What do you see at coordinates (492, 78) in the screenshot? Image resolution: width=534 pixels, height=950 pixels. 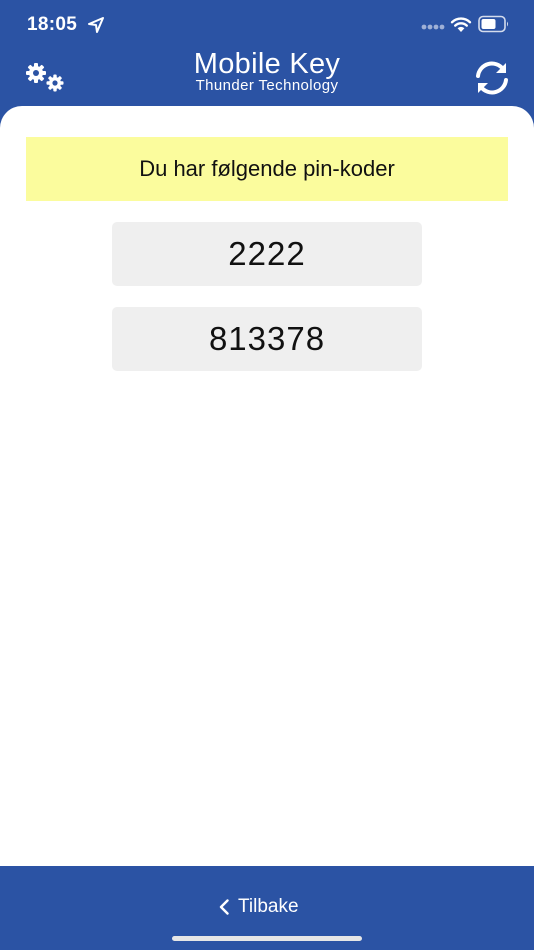 I see `refresh-icon` at bounding box center [492, 78].